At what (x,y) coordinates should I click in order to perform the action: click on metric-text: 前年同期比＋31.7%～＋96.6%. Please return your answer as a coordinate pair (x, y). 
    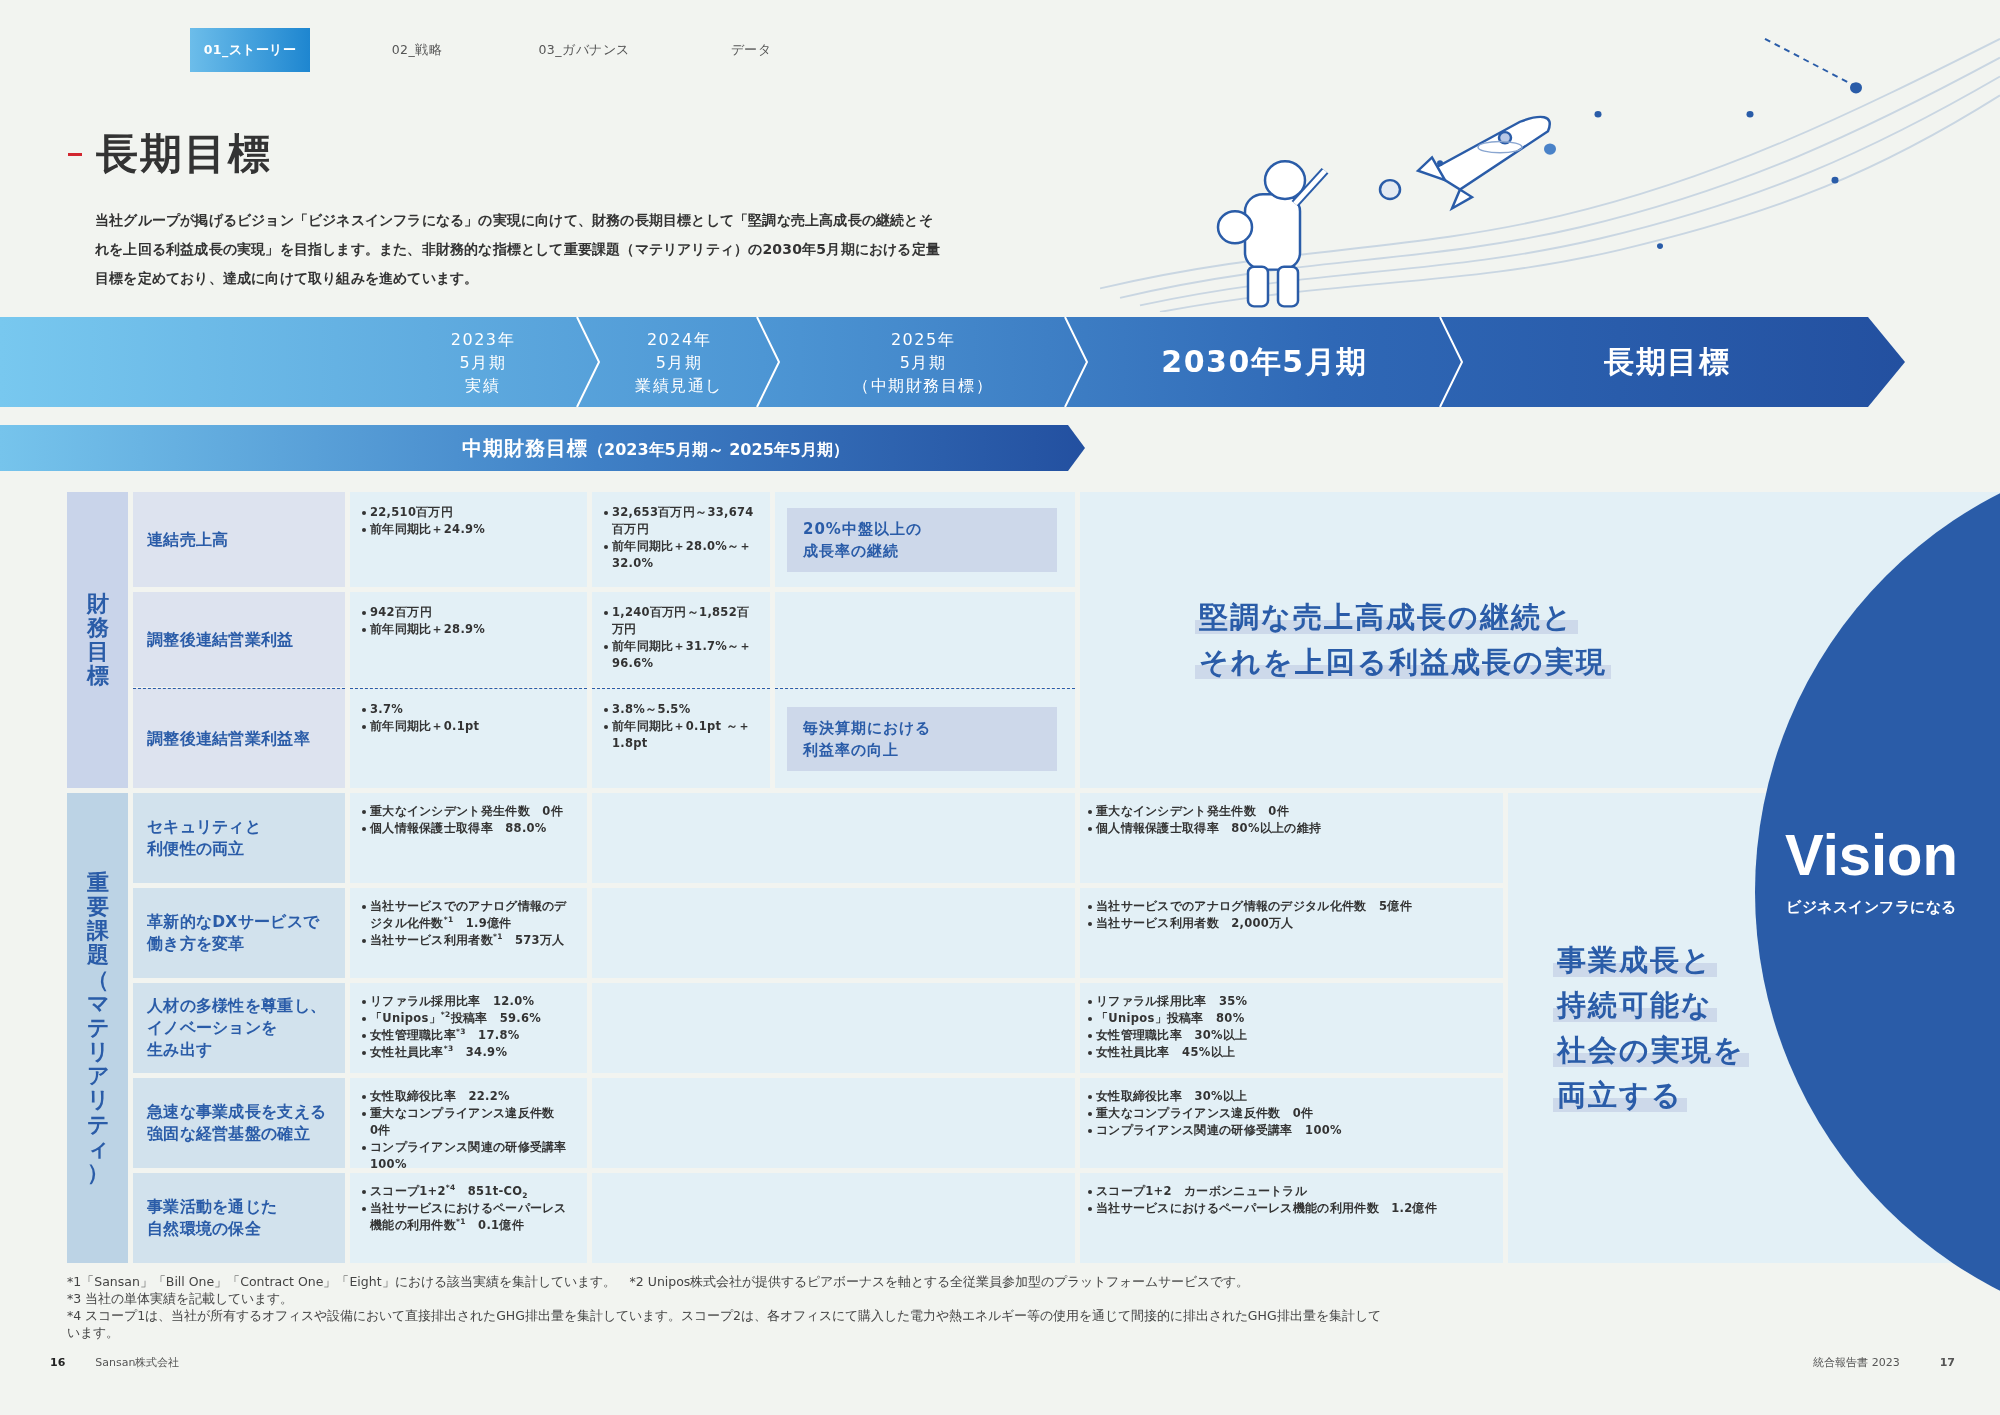
    Looking at the image, I should click on (682, 655).